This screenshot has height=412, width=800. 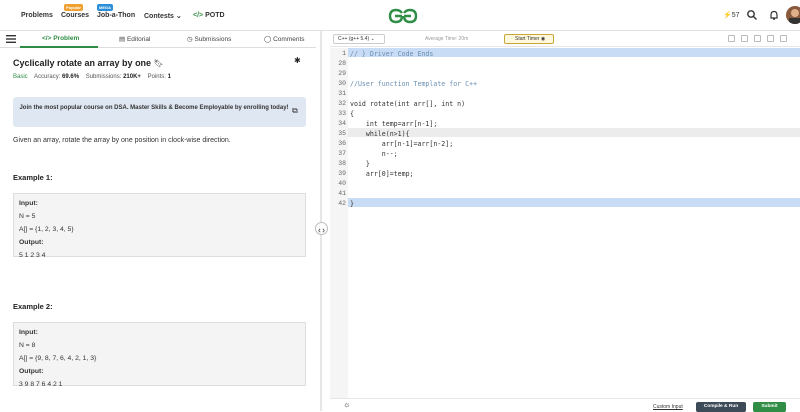 I want to click on code-line: void rotate(int arr[], int n), so click(x=407, y=104).